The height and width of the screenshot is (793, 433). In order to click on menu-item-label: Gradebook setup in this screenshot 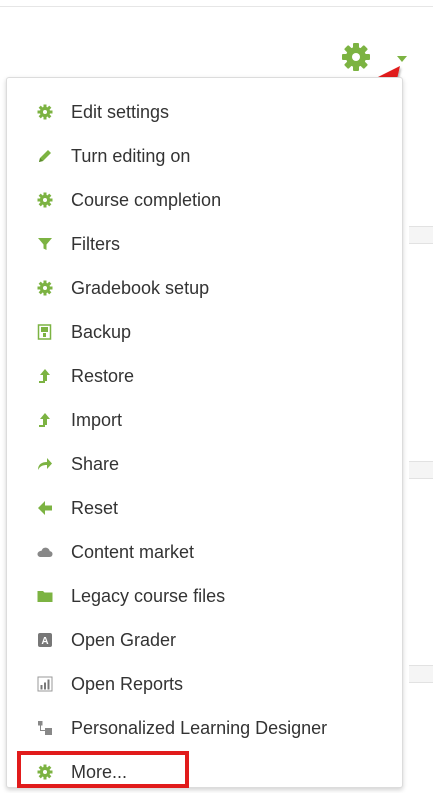, I will do `click(140, 287)`.